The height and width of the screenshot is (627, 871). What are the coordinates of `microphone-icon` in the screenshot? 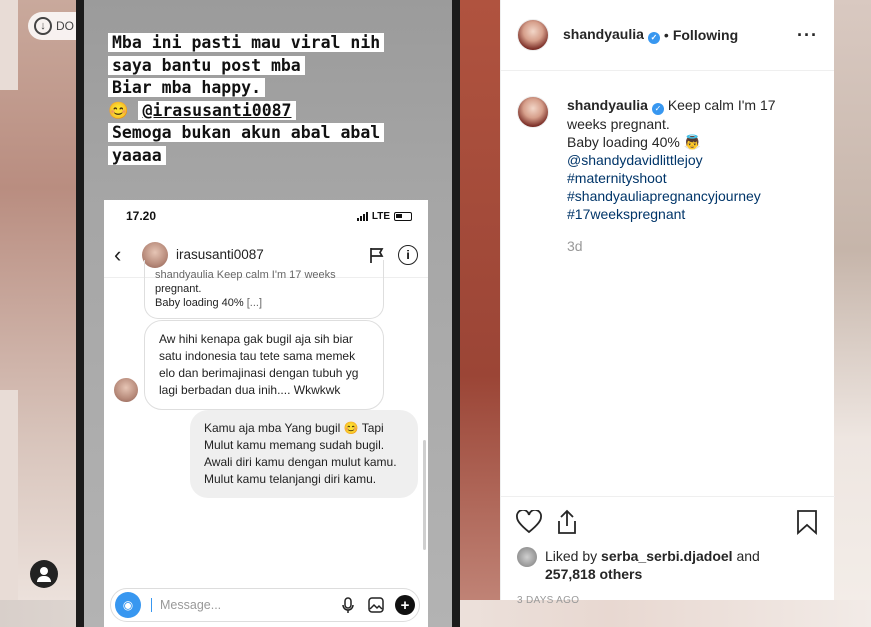 It's located at (348, 605).